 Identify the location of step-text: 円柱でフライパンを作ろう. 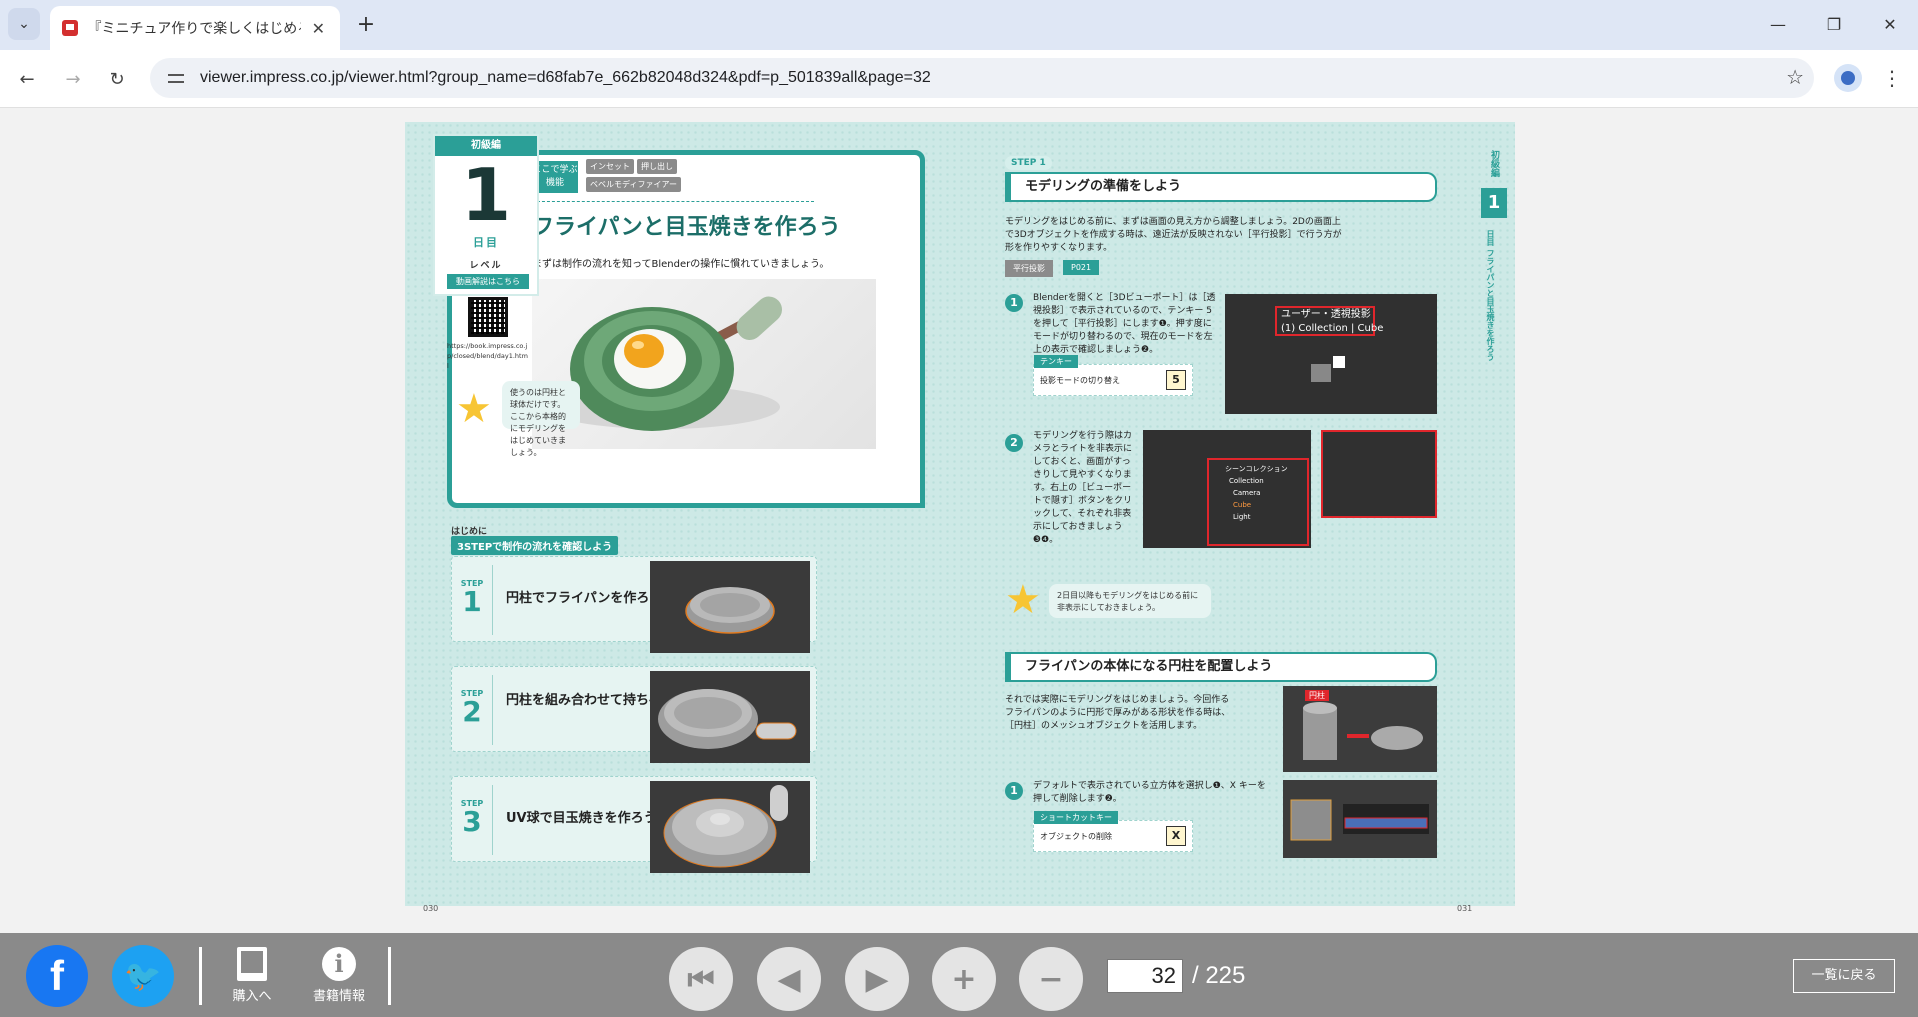
(584, 598).